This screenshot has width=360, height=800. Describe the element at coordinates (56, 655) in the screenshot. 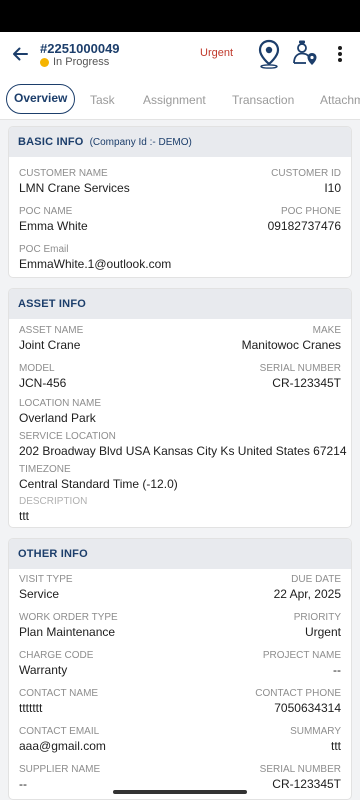

I see `charge-code-label: CHARGE CODE` at that location.